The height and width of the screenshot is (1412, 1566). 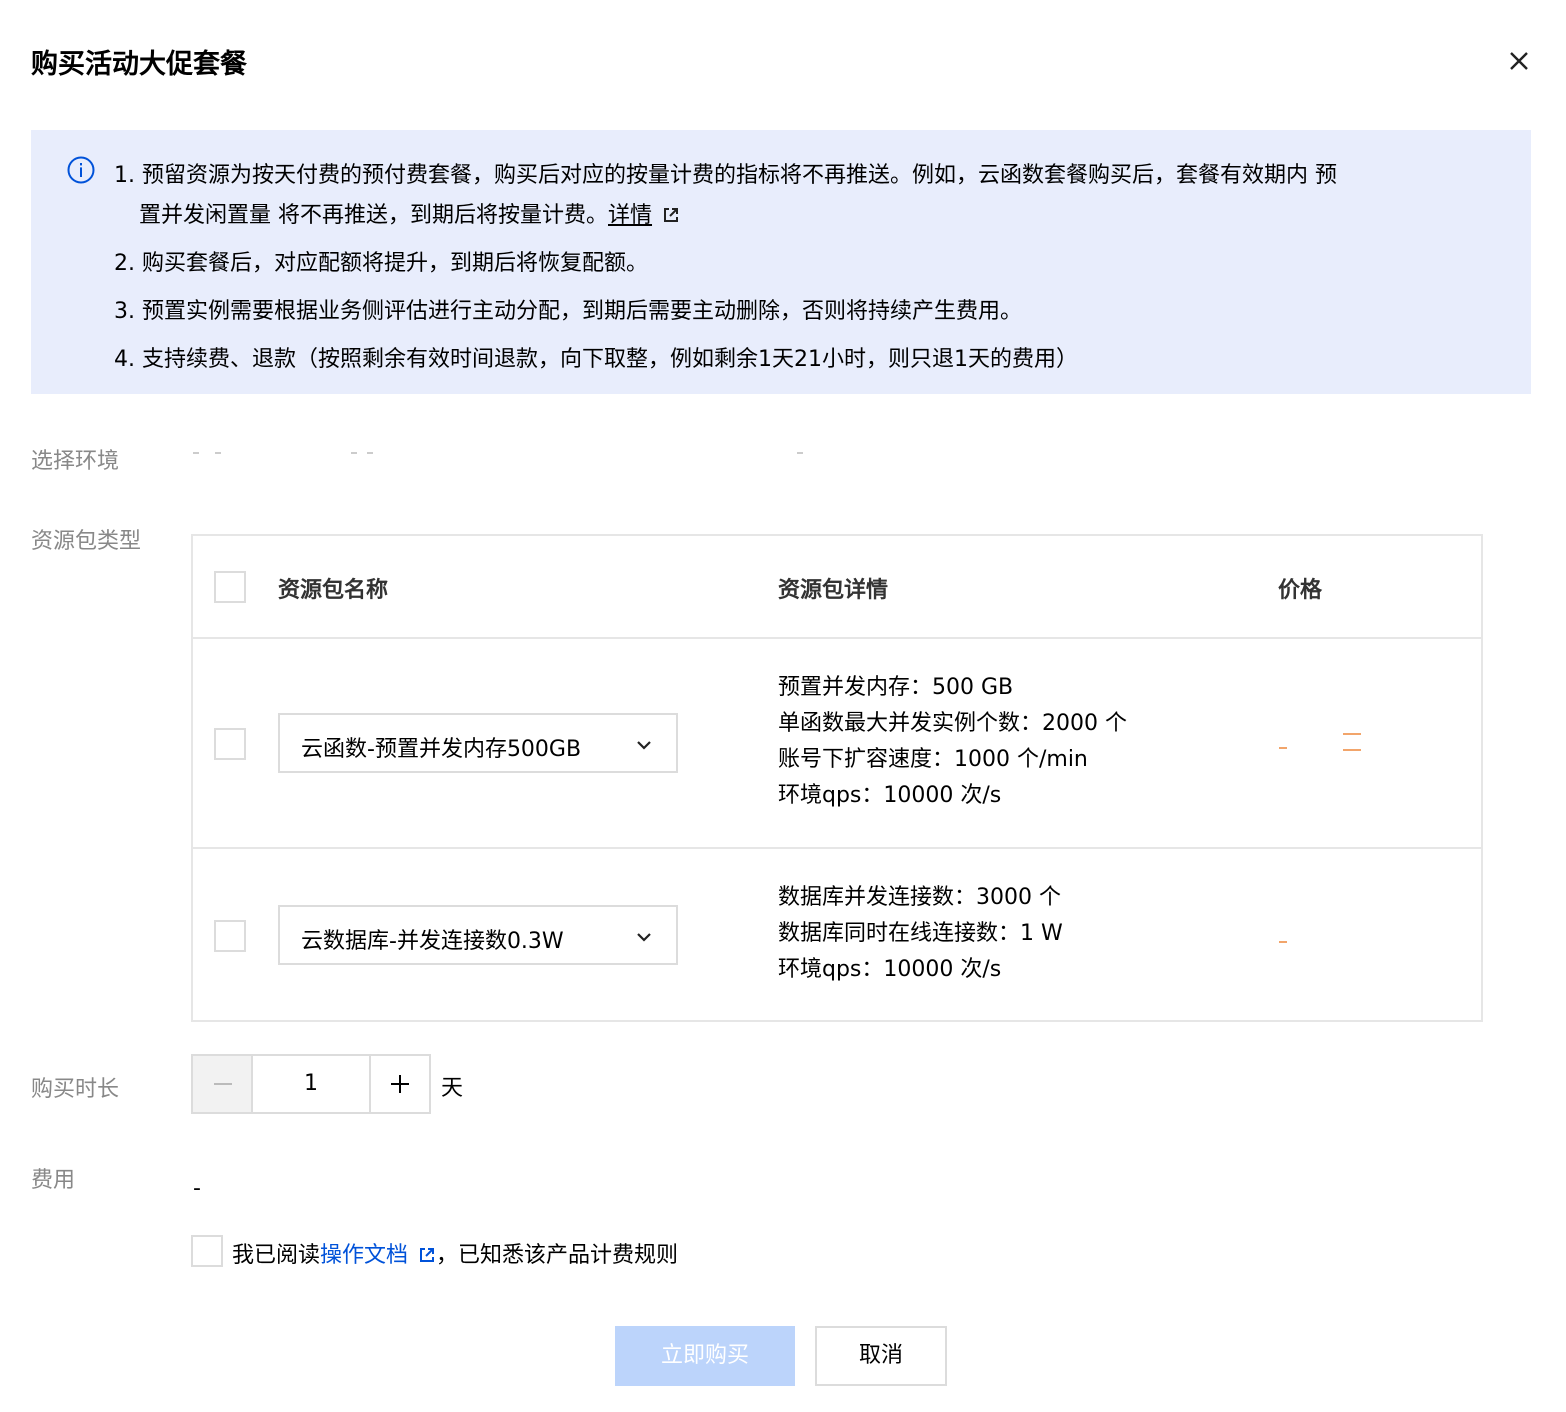 I want to click on plus-icon, so click(x=400, y=1084).